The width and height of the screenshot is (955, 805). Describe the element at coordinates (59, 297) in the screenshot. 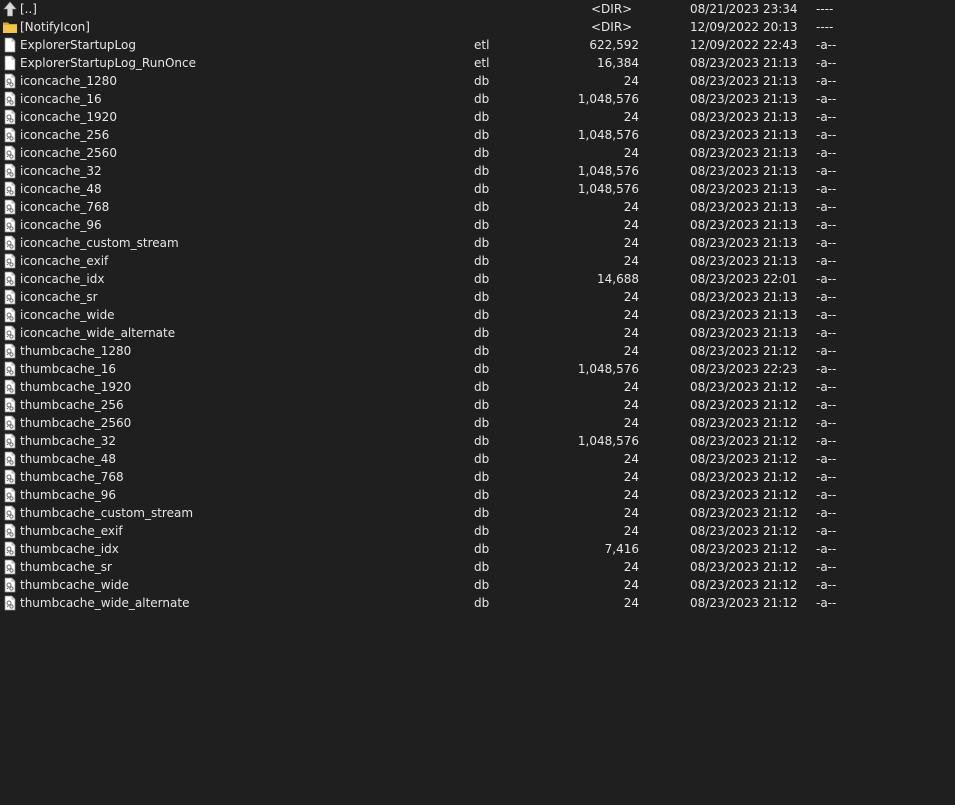

I see `file-name: iconcache_sr` at that location.